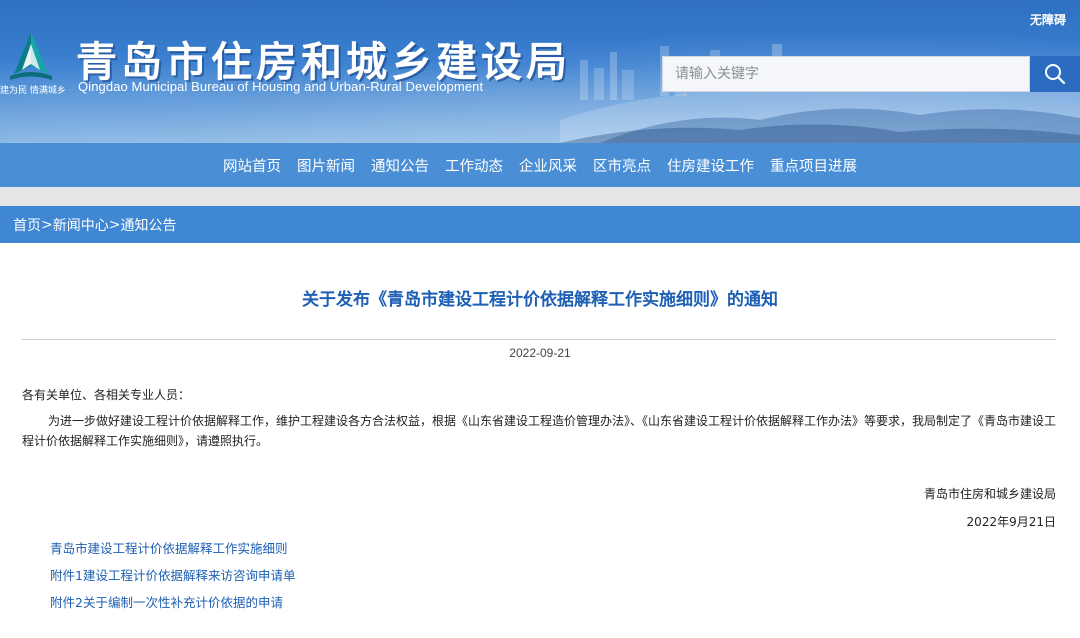 The height and width of the screenshot is (638, 1080). What do you see at coordinates (172, 552) in the screenshot?
I see `attachment-link-rules: 青岛市建设工程计价依据解释工作实施细则` at bounding box center [172, 552].